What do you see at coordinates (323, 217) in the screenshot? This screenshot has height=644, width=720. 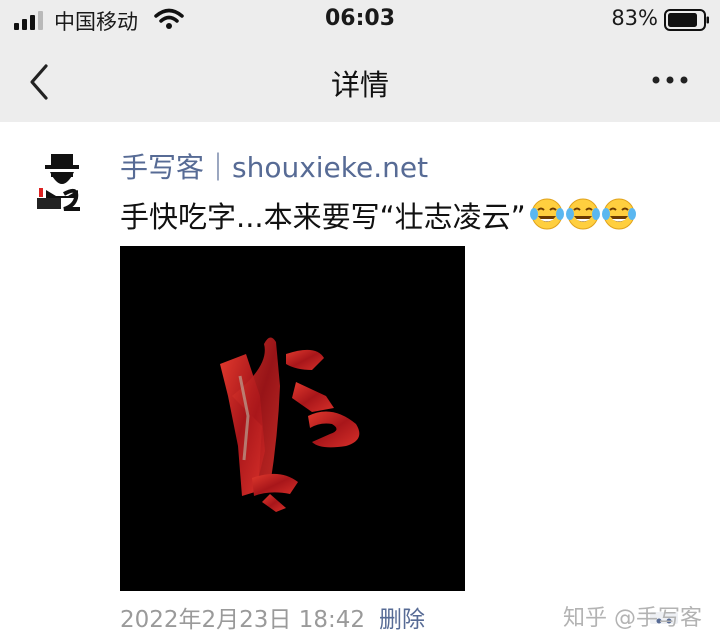 I see `post-text-body: 手快吃字...本来要写“壮志凌云”` at bounding box center [323, 217].